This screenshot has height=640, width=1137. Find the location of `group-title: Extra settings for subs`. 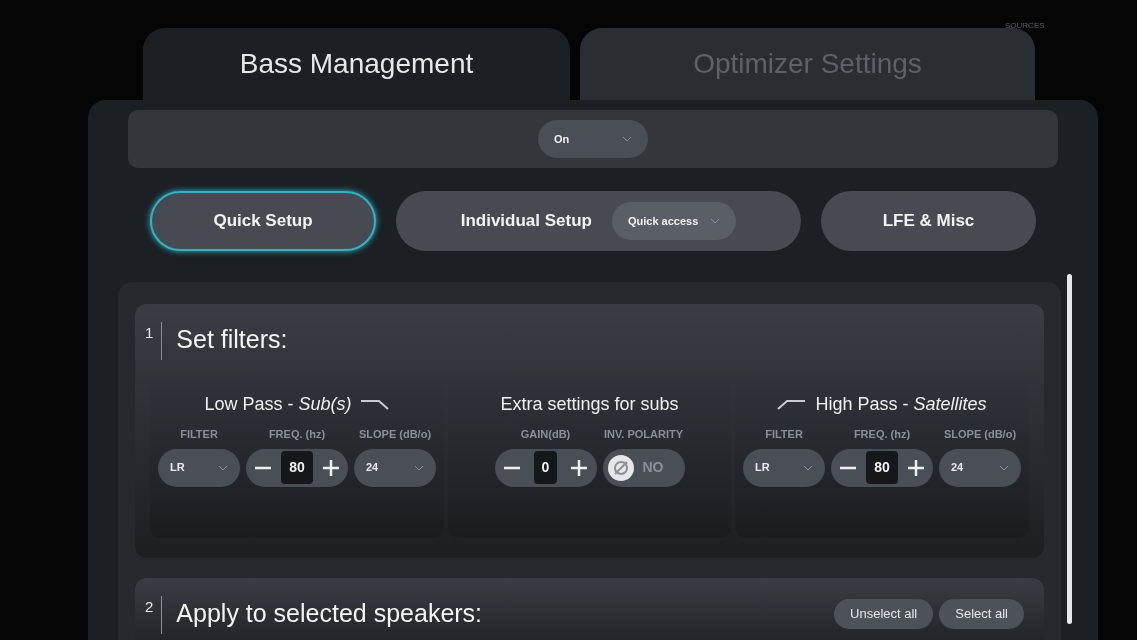

group-title: Extra settings for subs is located at coordinates (589, 404).